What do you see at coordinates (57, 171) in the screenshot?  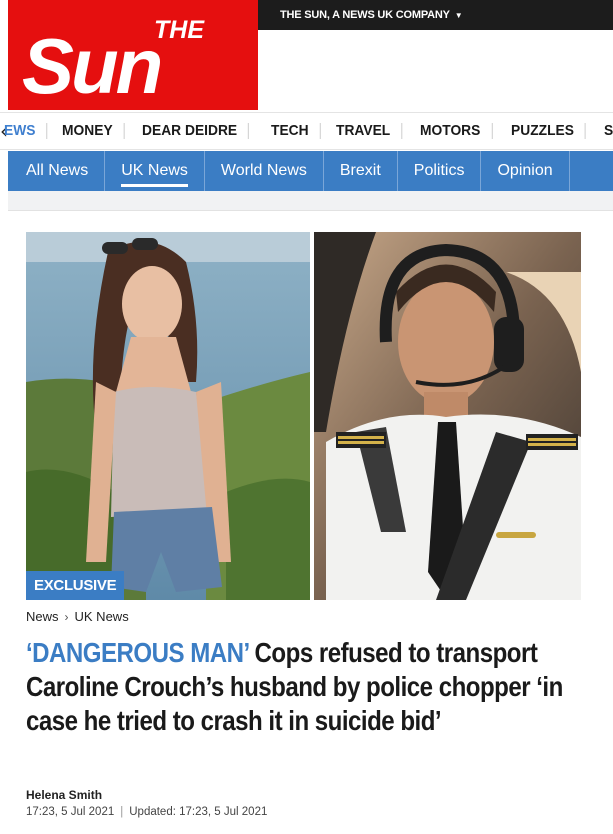 I see `subnav-all-news: All News` at bounding box center [57, 171].